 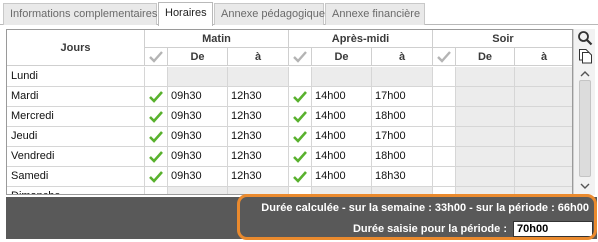 I want to click on arrow-up-icon, so click(x=585, y=74).